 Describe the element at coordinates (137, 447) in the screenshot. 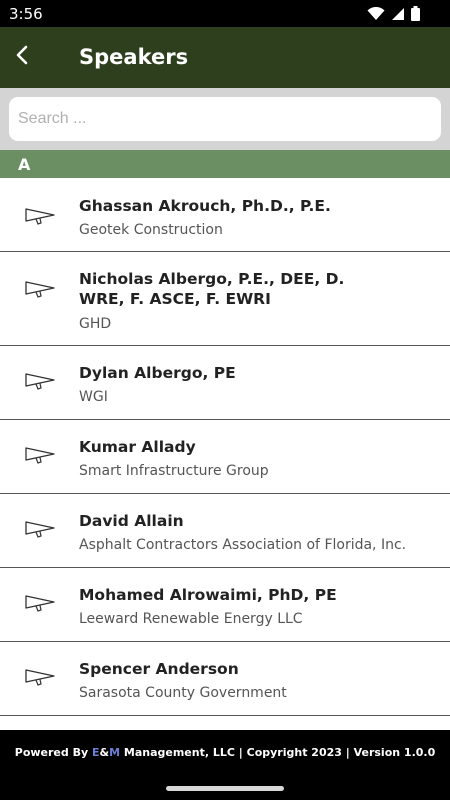

I see `speaker-name: Kumar Allady` at that location.